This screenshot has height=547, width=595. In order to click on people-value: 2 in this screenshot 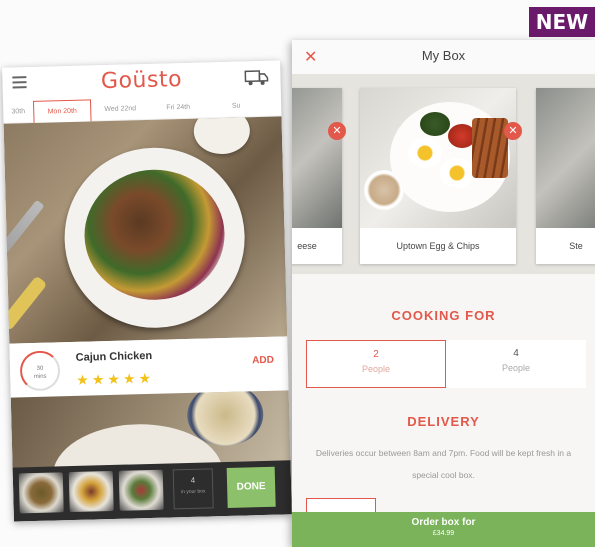, I will do `click(376, 354)`.